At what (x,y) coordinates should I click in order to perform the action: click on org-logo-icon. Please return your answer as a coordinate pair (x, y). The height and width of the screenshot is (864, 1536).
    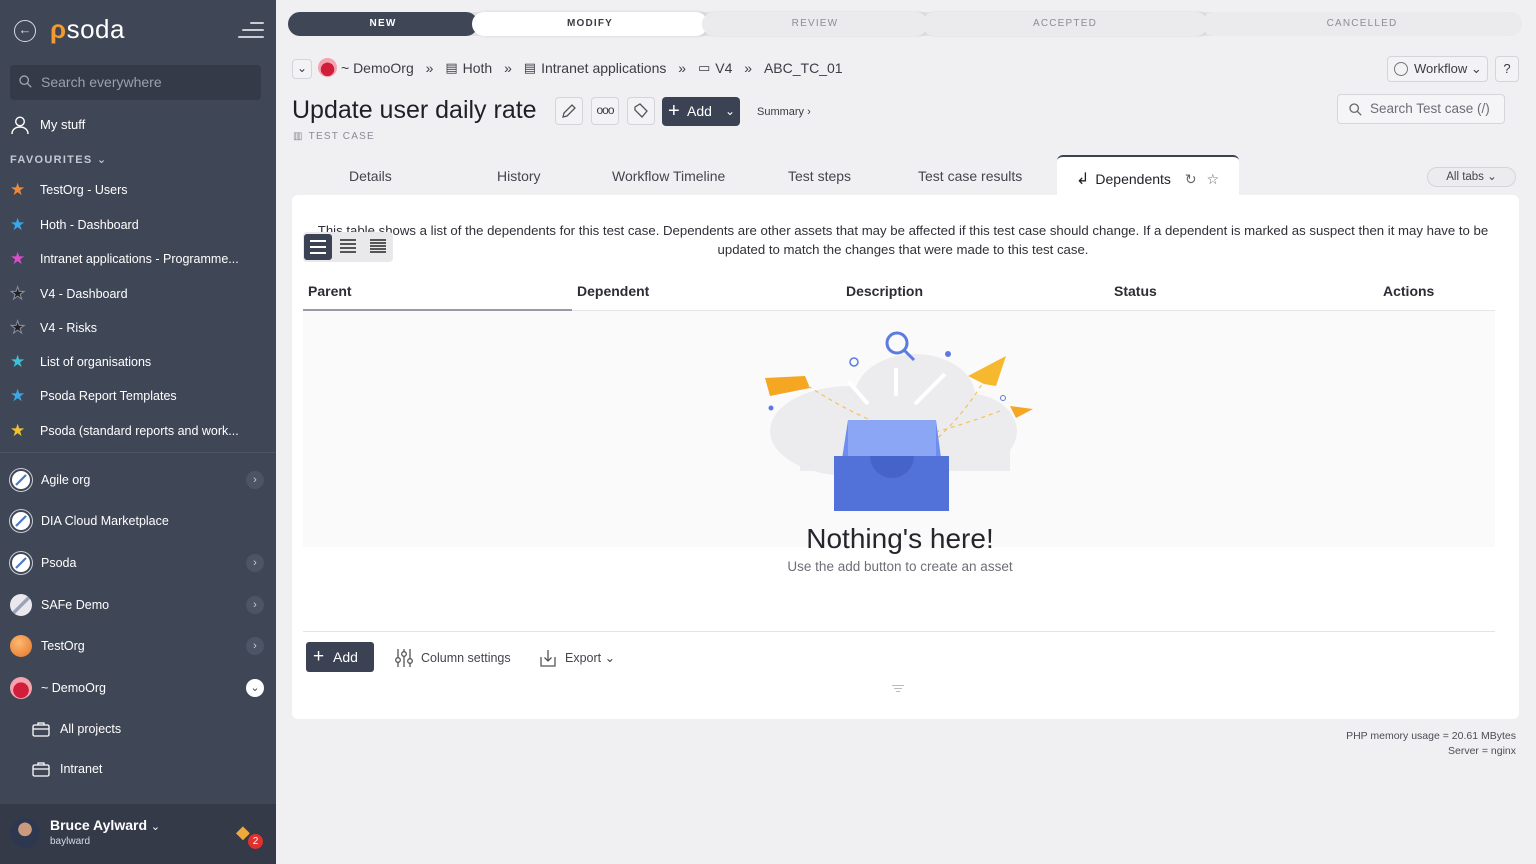
    Looking at the image, I should click on (21, 646).